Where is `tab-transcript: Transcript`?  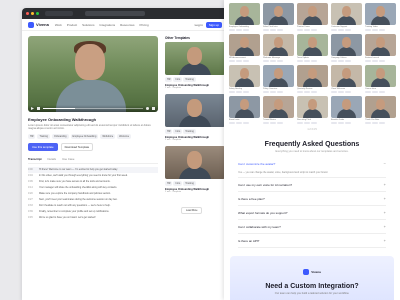
tab-transcript: Transcript is located at coordinates (35, 159).